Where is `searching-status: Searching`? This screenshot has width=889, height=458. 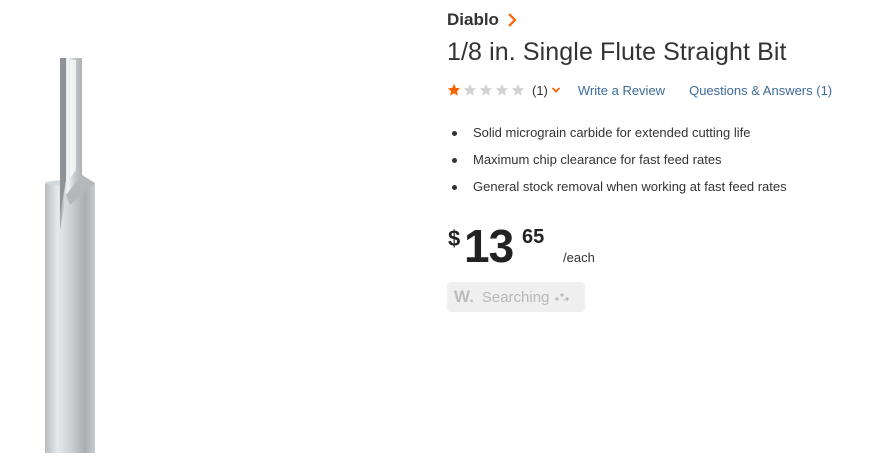
searching-status: Searching is located at coordinates (515, 297).